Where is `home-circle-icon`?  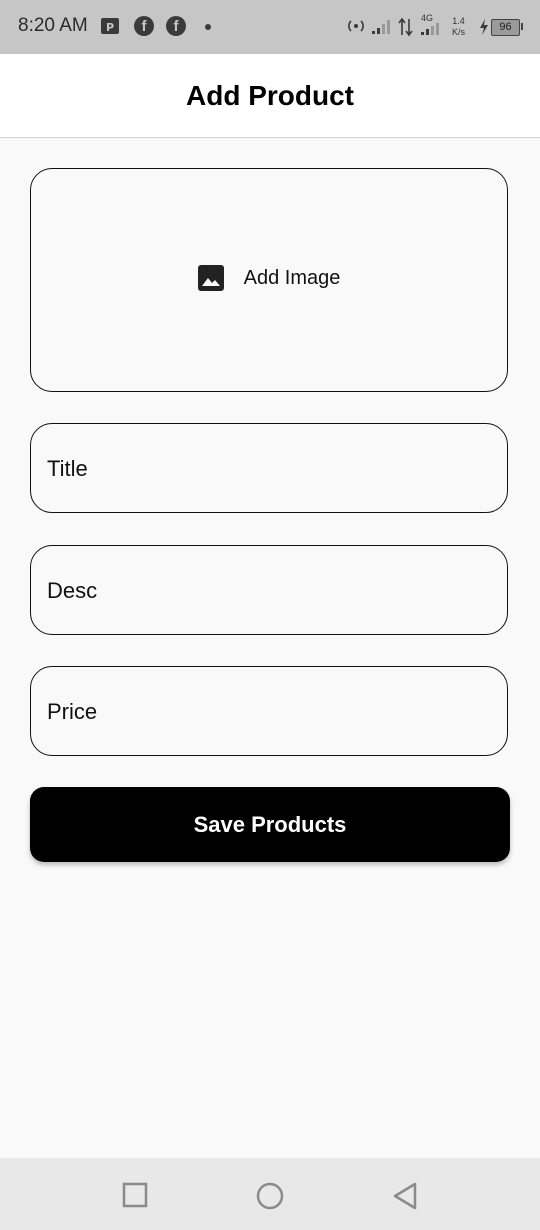 home-circle-icon is located at coordinates (270, 1196).